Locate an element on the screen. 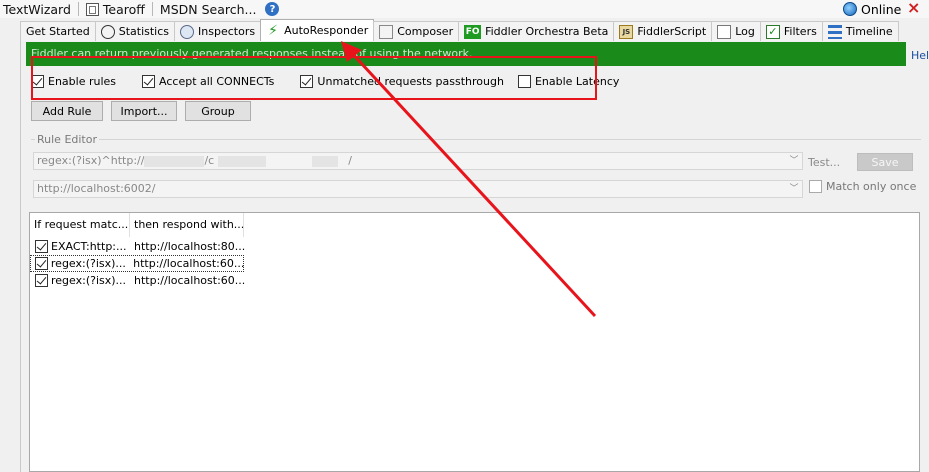 Image resolution: width=929 pixels, height=472 pixels. textwizard-button: TextWizard is located at coordinates (37, 9).